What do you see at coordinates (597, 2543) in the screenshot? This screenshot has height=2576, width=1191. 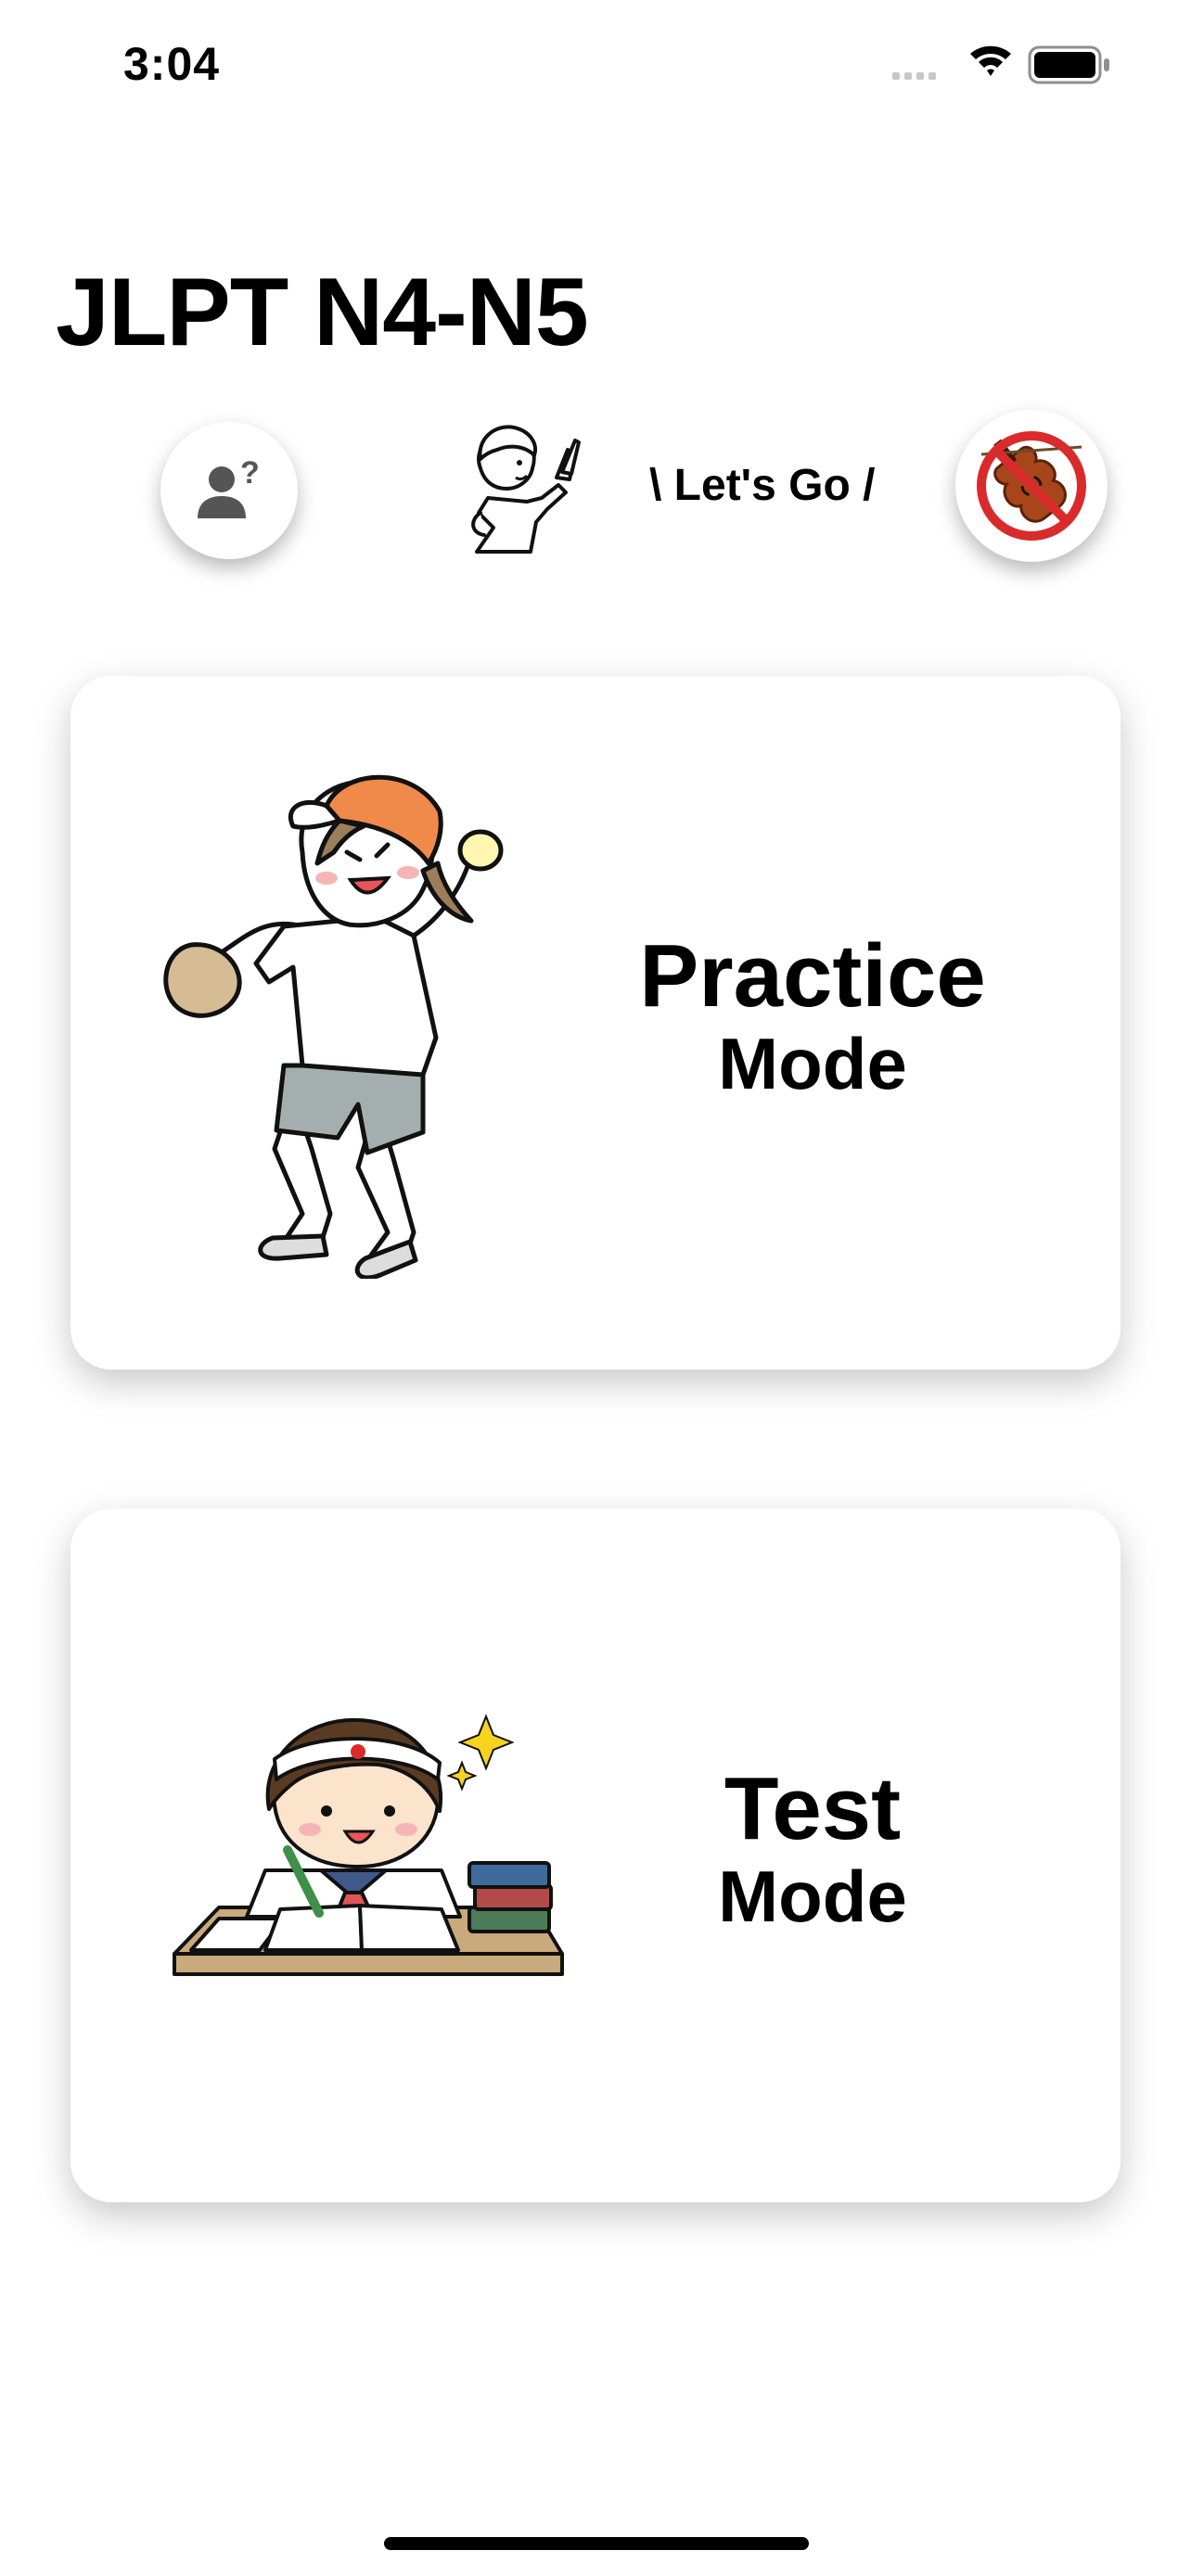 I see `home-indicator` at bounding box center [597, 2543].